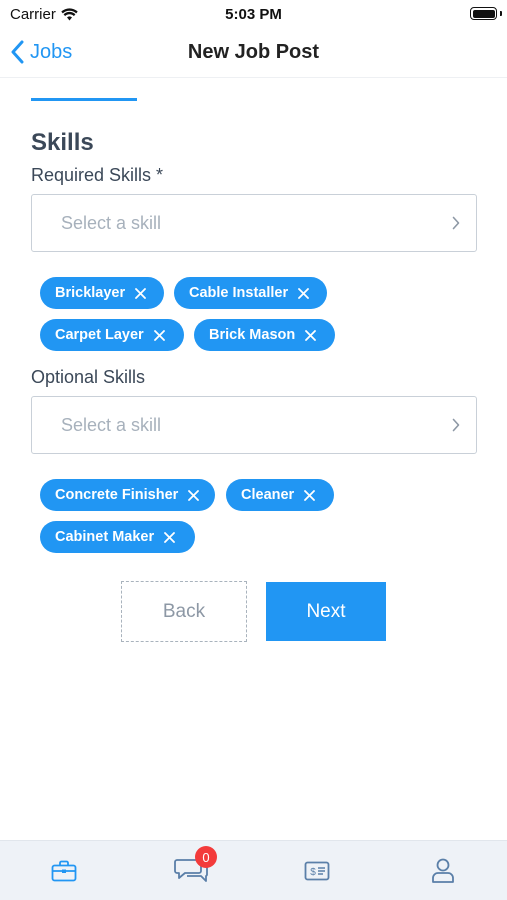 The height and width of the screenshot is (900, 507). Describe the element at coordinates (268, 495) in the screenshot. I see `skill-chip-label: Cleaner` at that location.